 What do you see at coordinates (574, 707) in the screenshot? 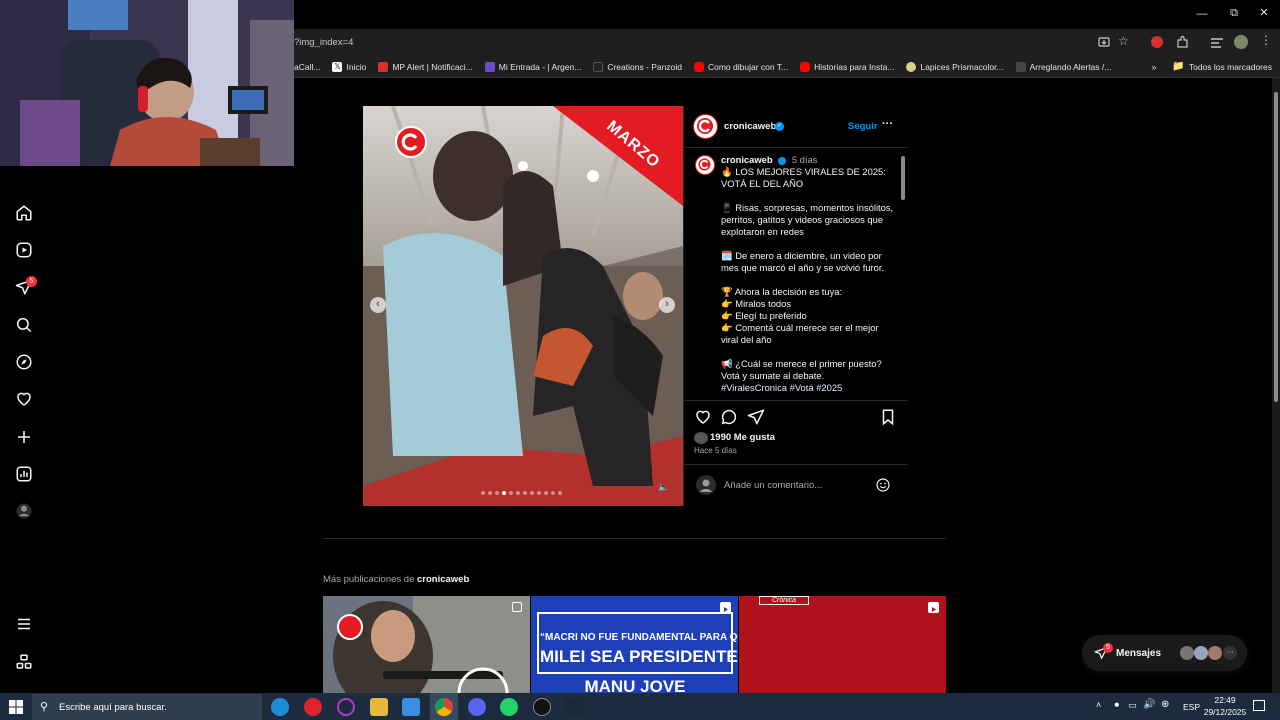
I see `steam-icon` at bounding box center [574, 707].